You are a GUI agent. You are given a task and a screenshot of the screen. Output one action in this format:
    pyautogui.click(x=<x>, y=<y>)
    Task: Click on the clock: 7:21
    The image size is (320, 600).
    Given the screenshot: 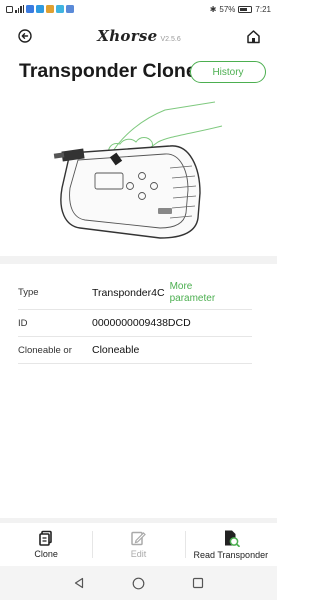 What is the action you would take?
    pyautogui.click(x=263, y=9)
    